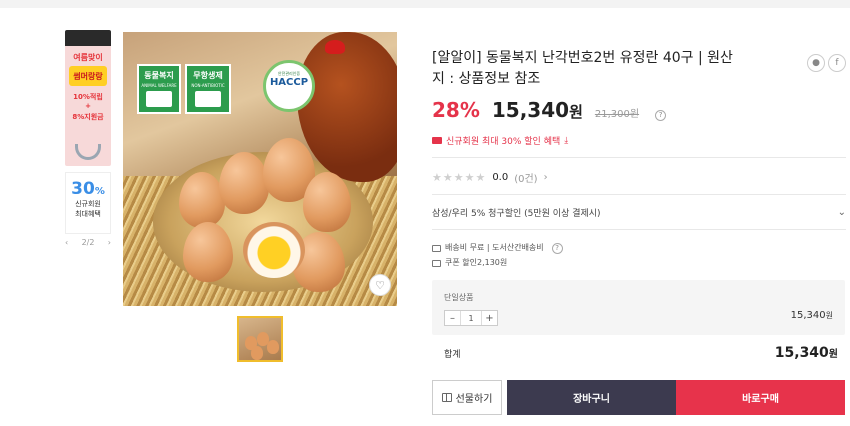 The image size is (850, 426). What do you see at coordinates (806, 353) in the screenshot?
I see `total-price: 15,340원` at bounding box center [806, 353].